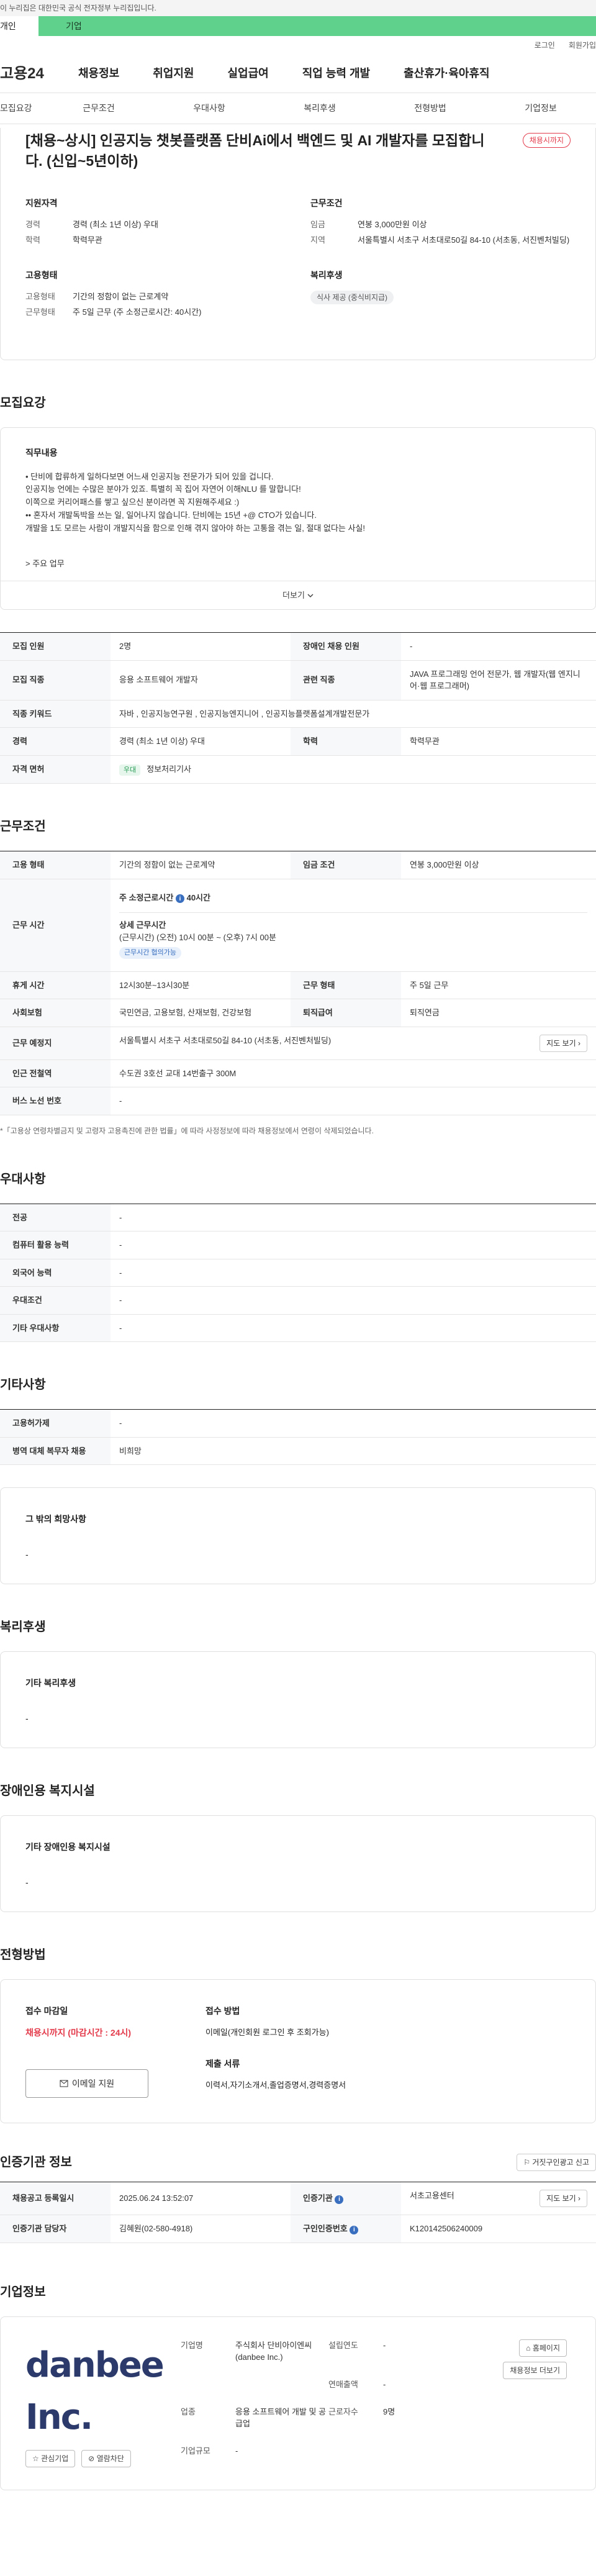 The image size is (596, 2576). What do you see at coordinates (27, 1718) in the screenshot?
I see `welfare-value: -` at bounding box center [27, 1718].